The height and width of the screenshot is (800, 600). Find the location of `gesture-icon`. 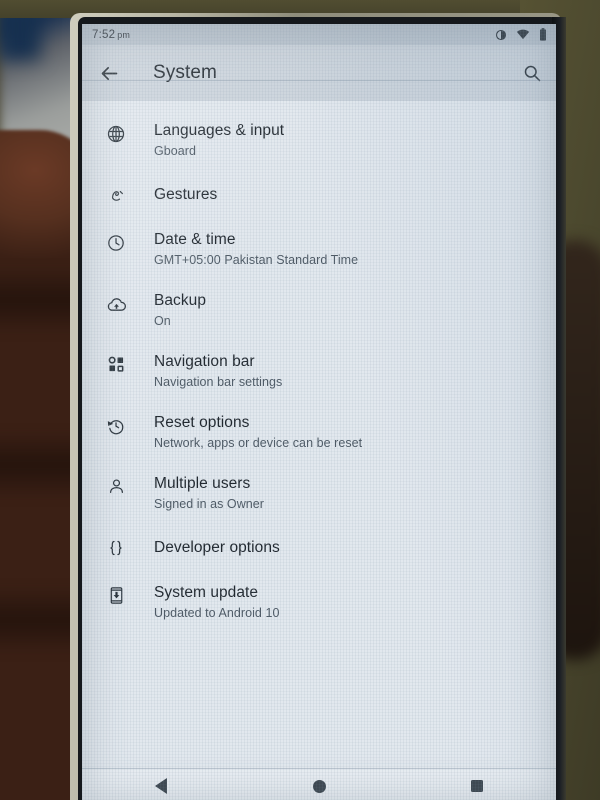

gesture-icon is located at coordinates (116, 195).